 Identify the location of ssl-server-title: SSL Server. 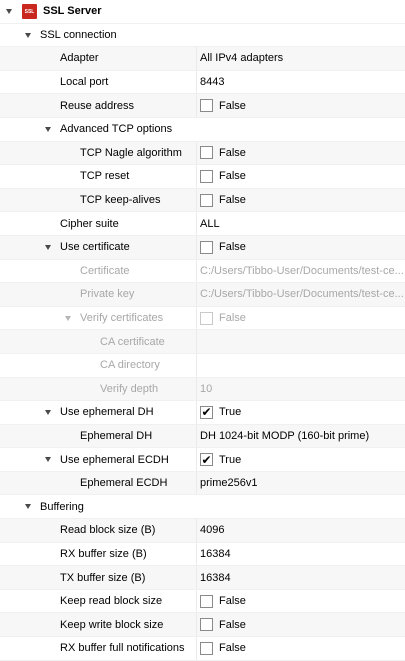
(72, 11).